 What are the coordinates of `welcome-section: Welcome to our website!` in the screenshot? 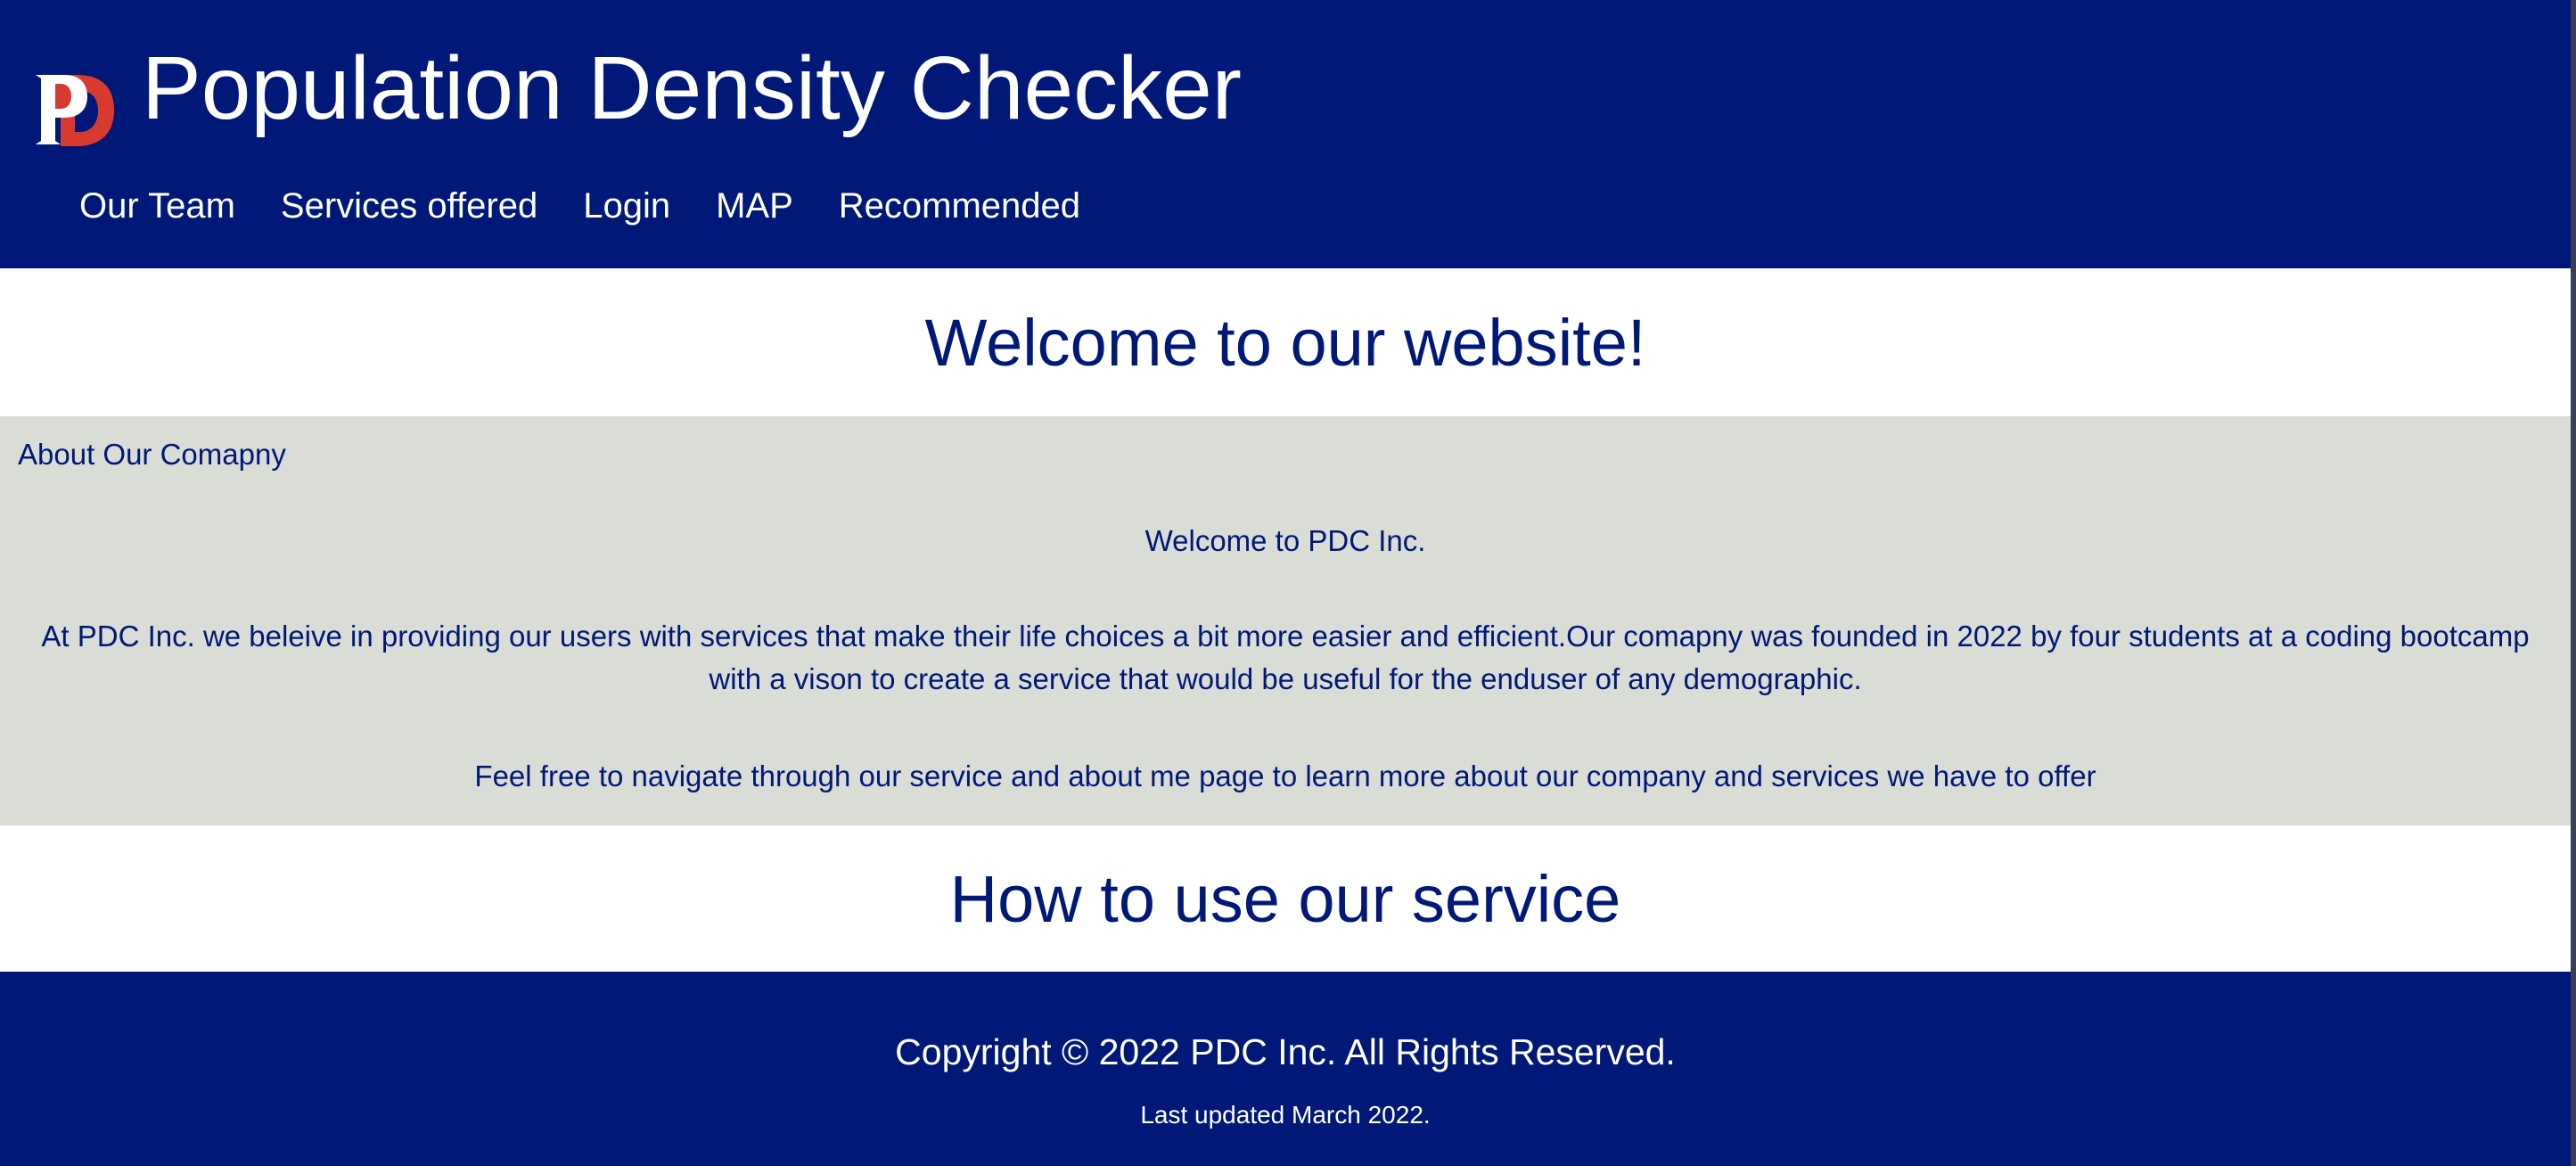 It's located at (1285, 342).